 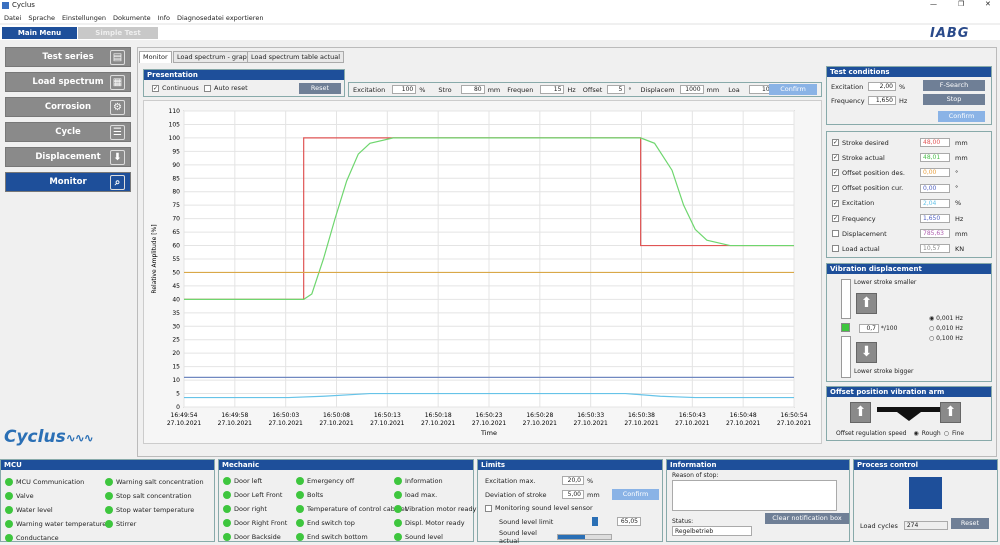 I want to click on sidebar-item-test-series: Test series ▤, so click(x=68, y=57).